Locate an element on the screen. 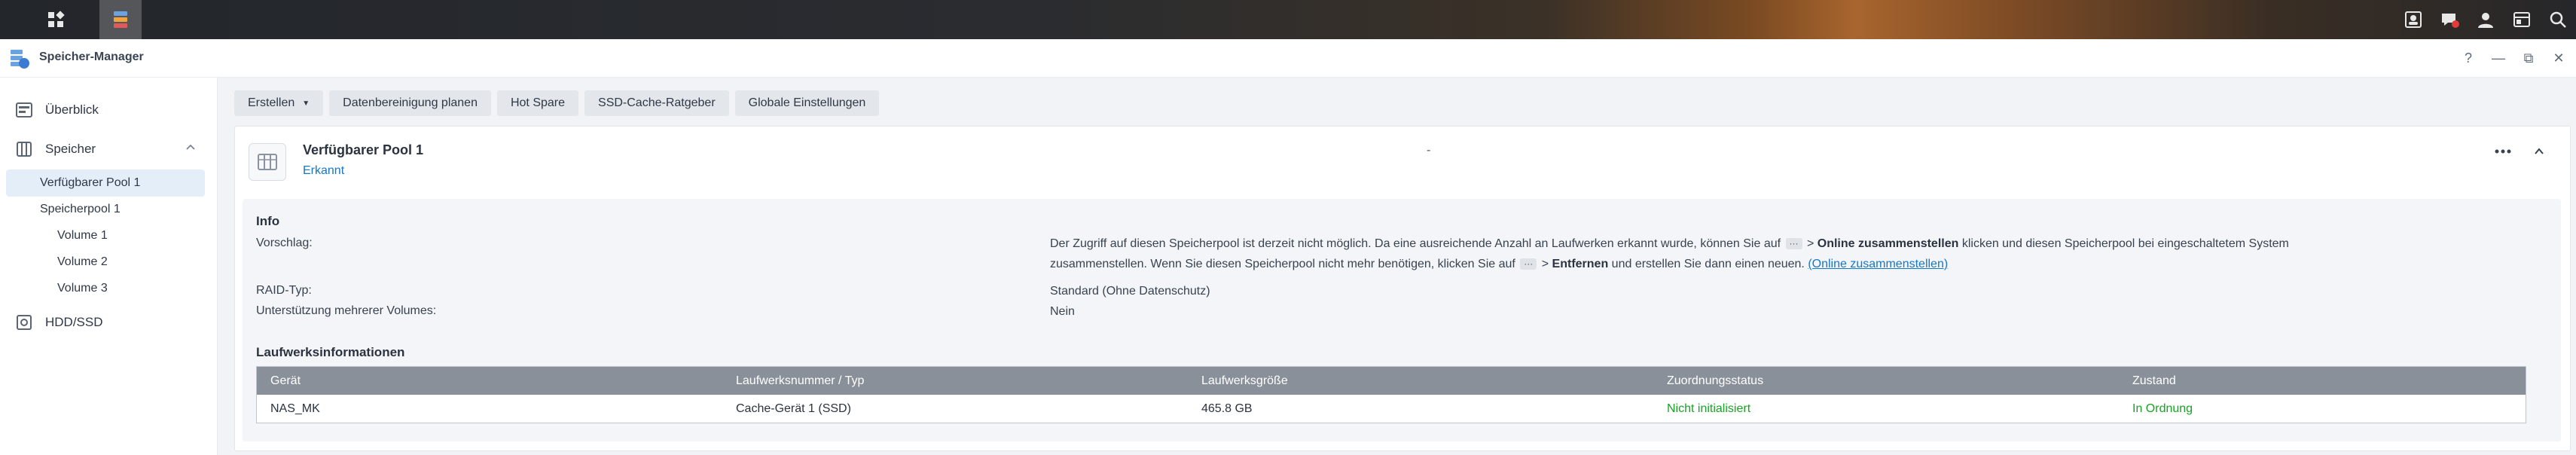  cell-health: In Ordnung is located at coordinates (2163, 408).